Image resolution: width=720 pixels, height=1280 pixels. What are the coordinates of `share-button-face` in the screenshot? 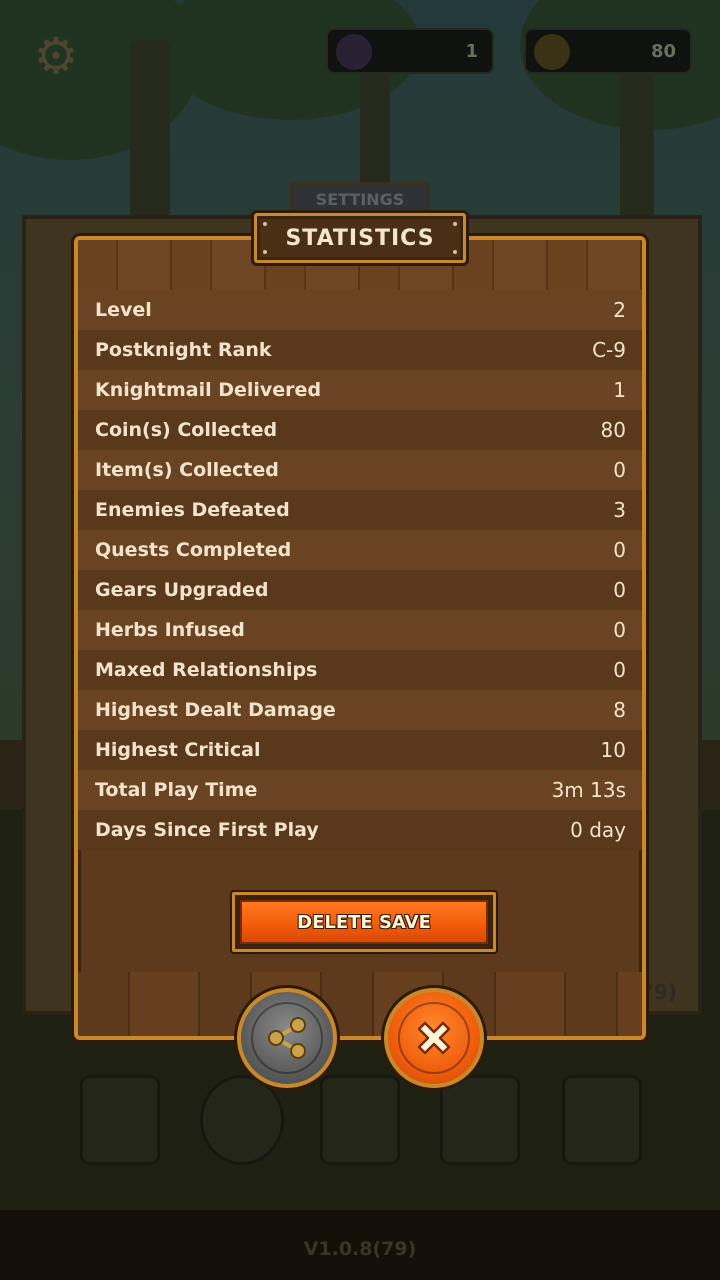 It's located at (287, 1038).